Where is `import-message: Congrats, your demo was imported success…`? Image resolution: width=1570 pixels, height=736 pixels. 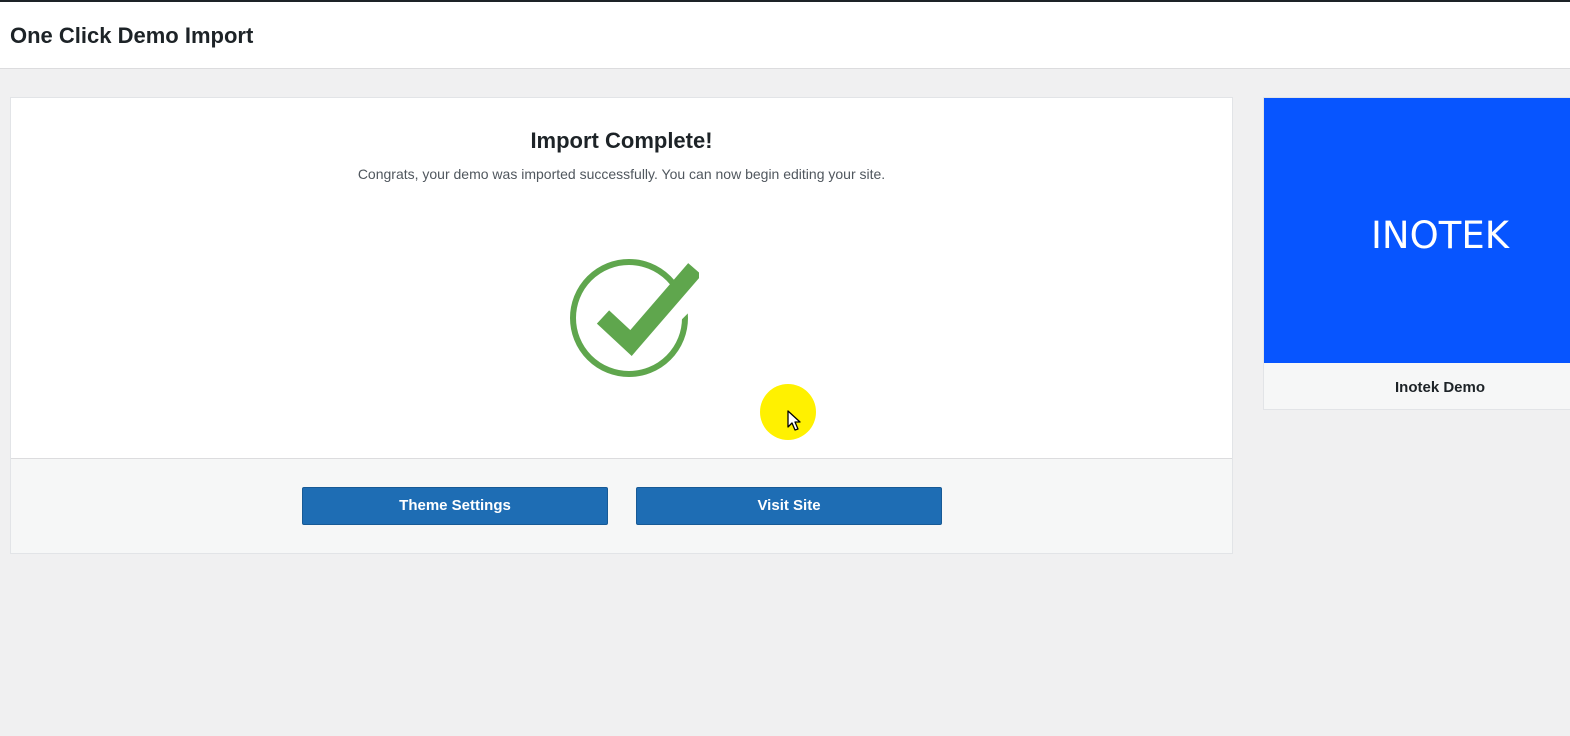 import-message: Congrats, your demo was imported success… is located at coordinates (621, 174).